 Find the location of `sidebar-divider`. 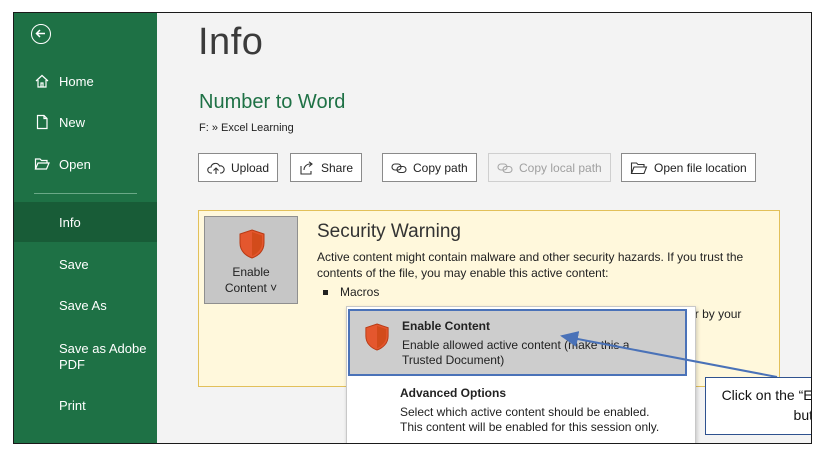

sidebar-divider is located at coordinates (85, 193).